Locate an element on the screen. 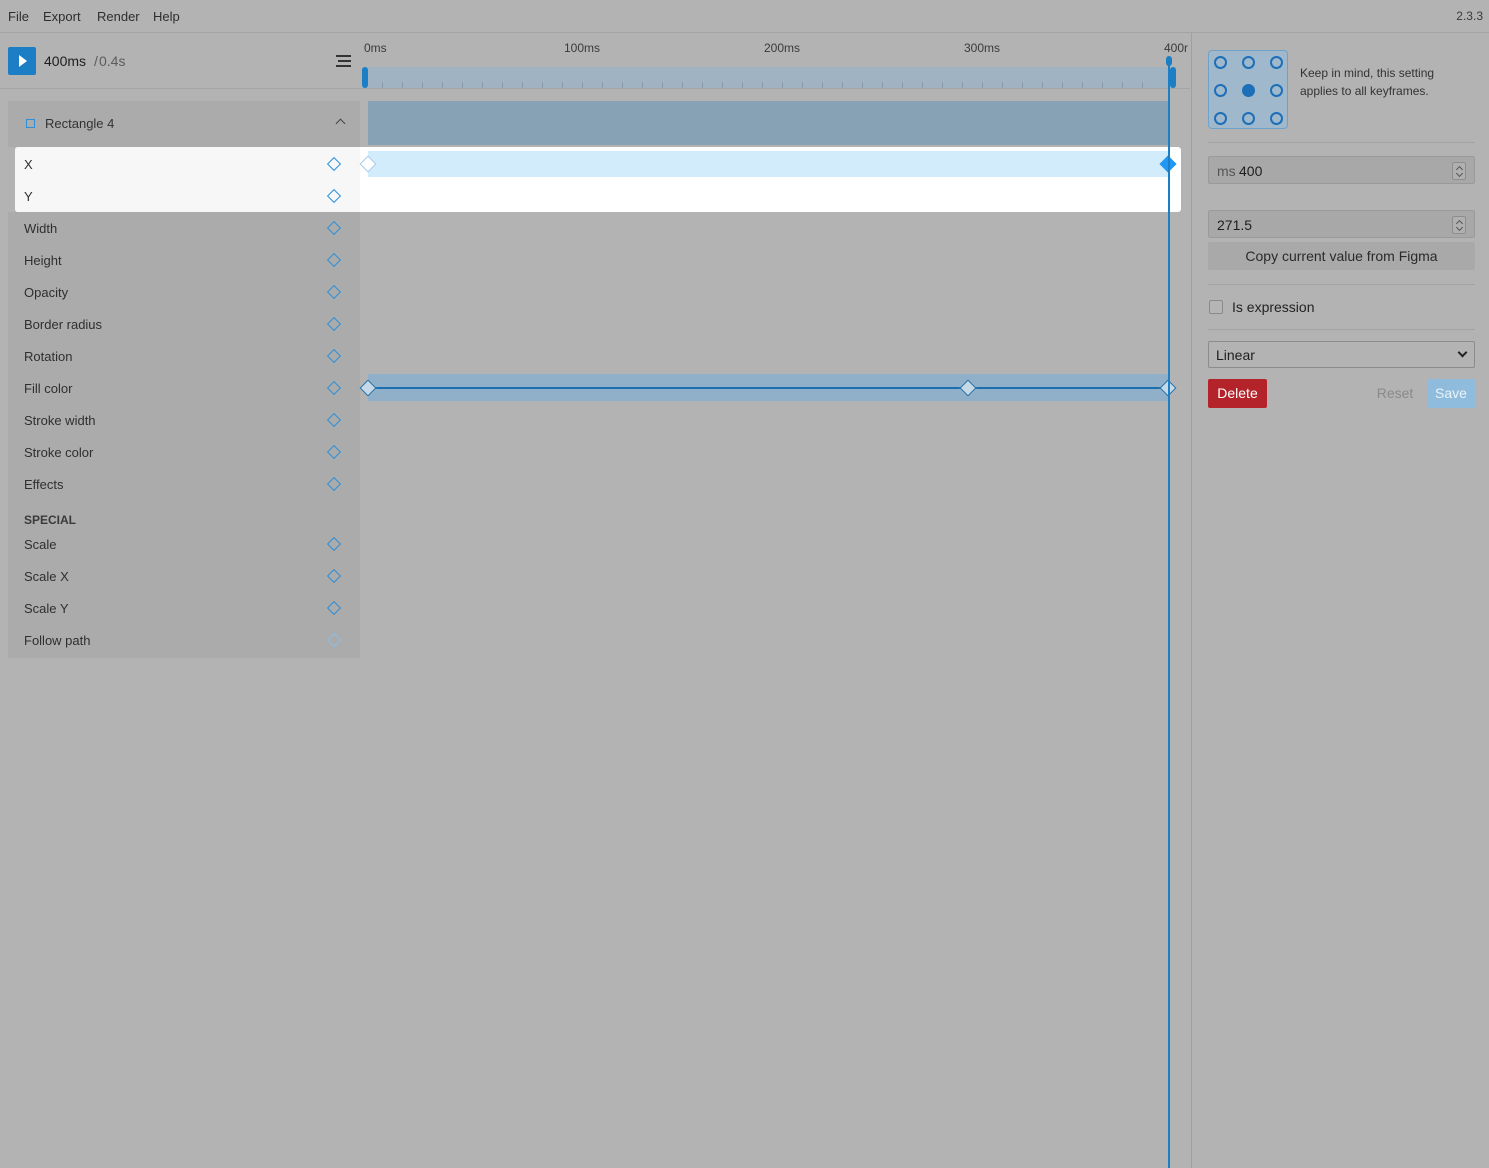  property-label: Height is located at coordinates (43, 260).